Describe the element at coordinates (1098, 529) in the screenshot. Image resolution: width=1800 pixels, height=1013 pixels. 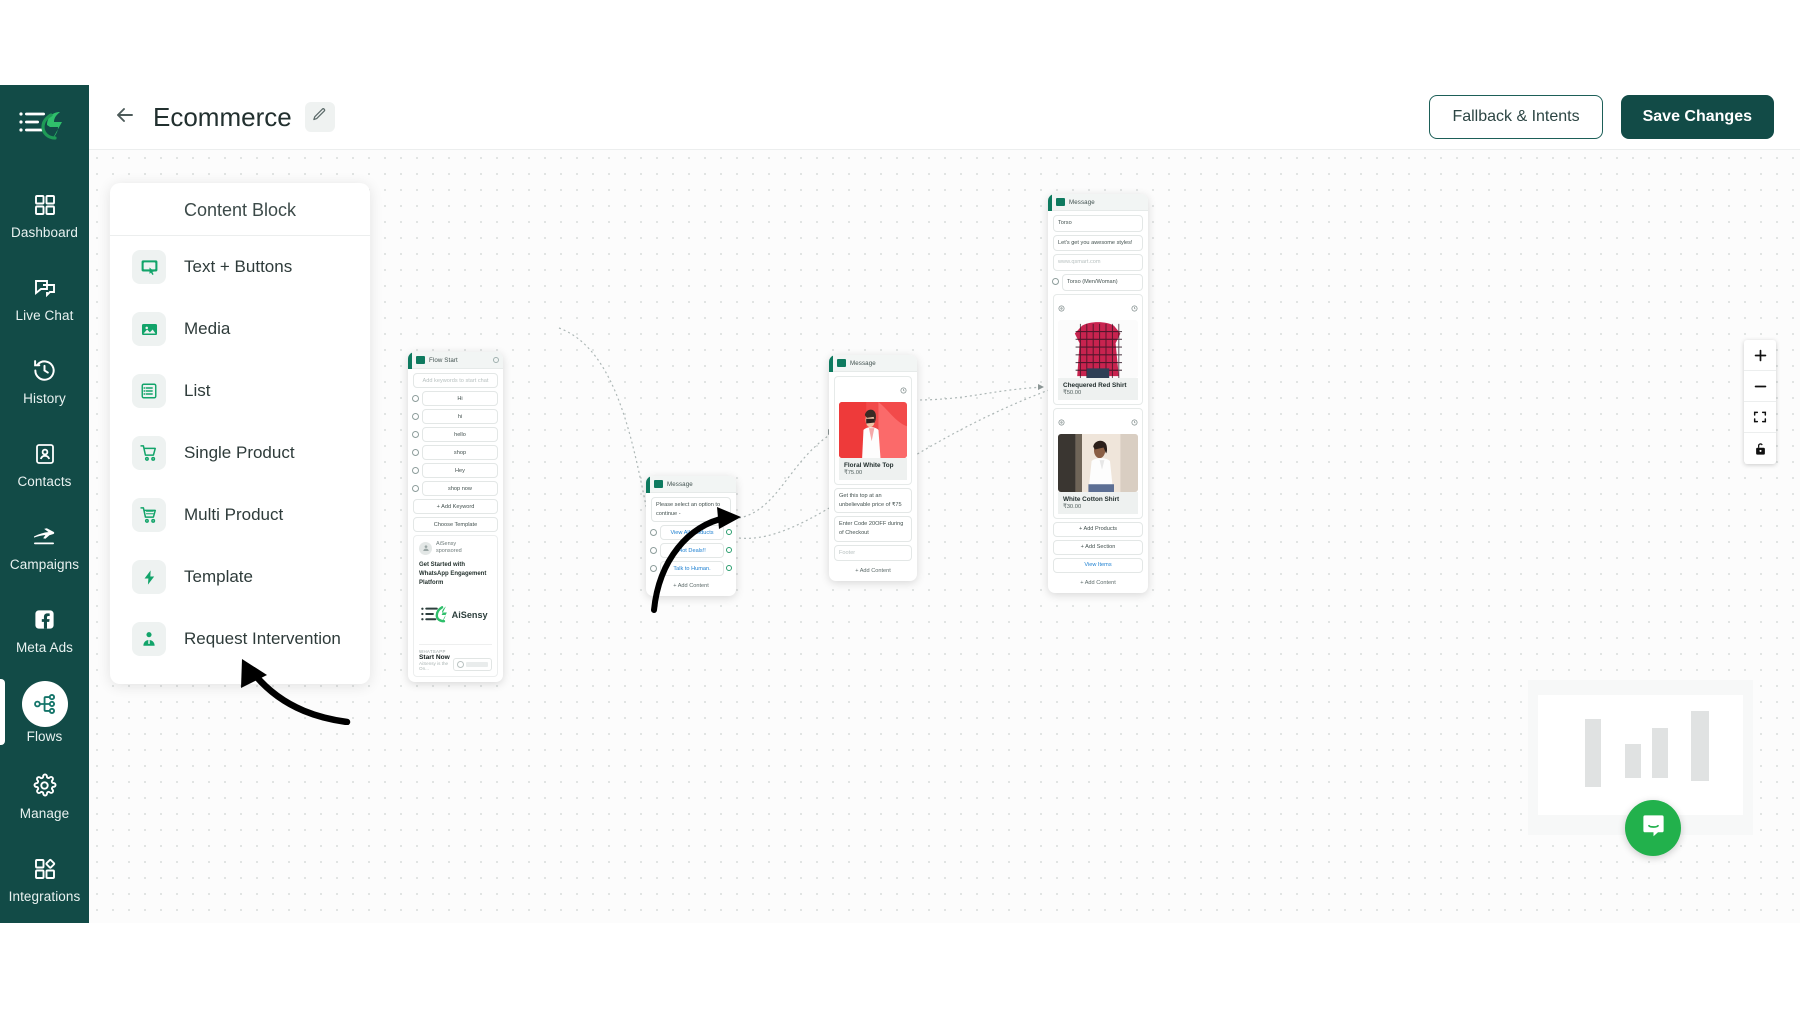
I see `add-products-button: + Add Products` at that location.